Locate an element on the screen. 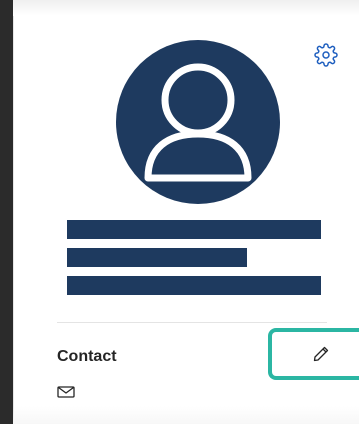 The width and height of the screenshot is (359, 424). edit-contact-button is located at coordinates (313, 354).